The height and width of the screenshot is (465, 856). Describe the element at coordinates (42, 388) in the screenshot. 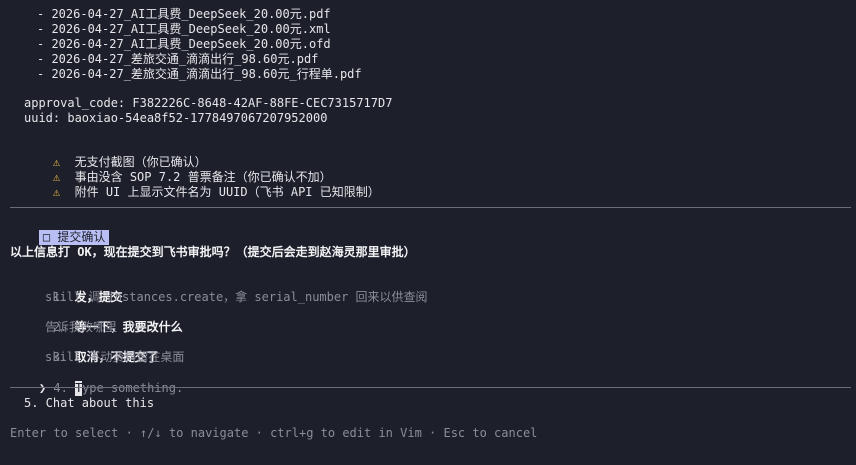

I see `chevron-right-icon: ❯` at that location.